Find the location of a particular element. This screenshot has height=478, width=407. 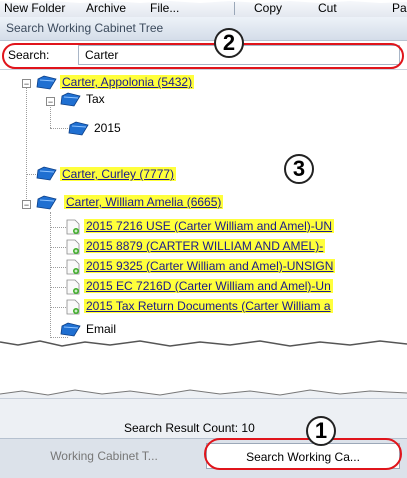

tree-node-william-amelia: Carter, William Amelia (6665) is located at coordinates (144, 202).